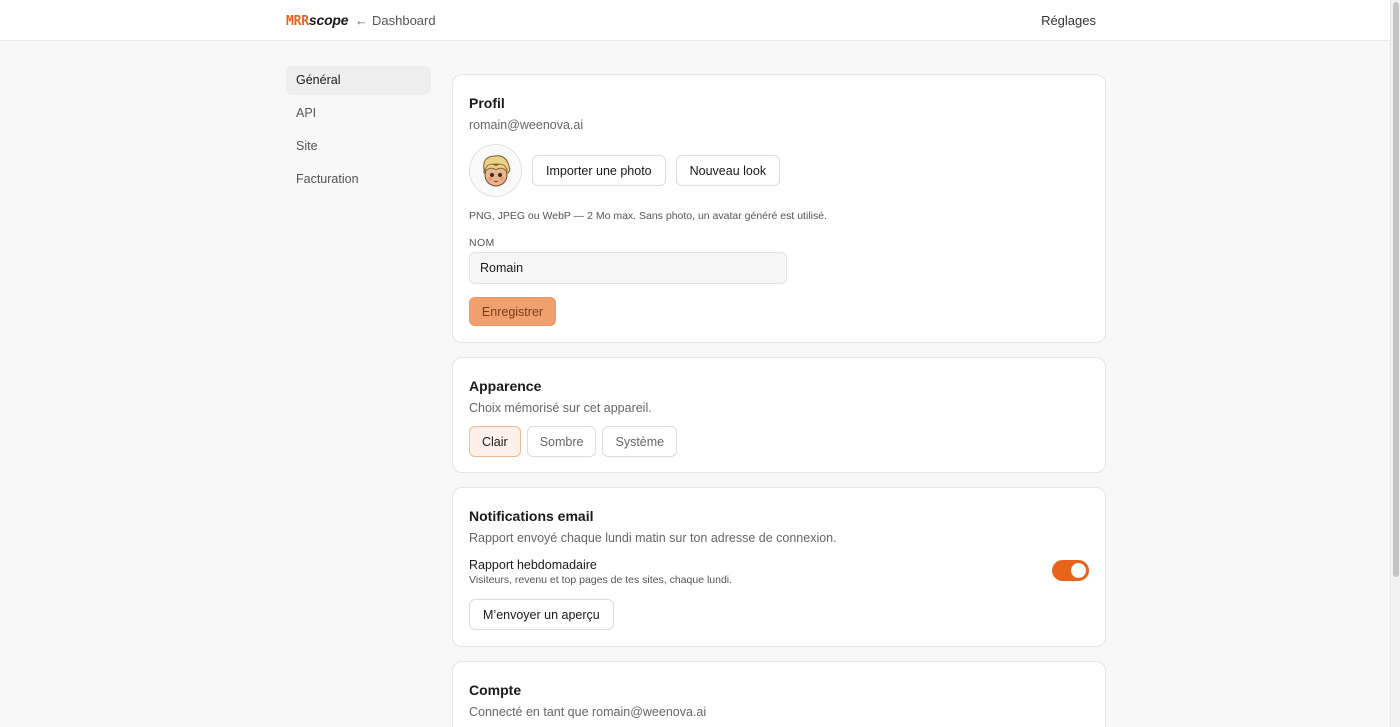  Describe the element at coordinates (328, 20) in the screenshot. I see `logo-scope: scope` at that location.